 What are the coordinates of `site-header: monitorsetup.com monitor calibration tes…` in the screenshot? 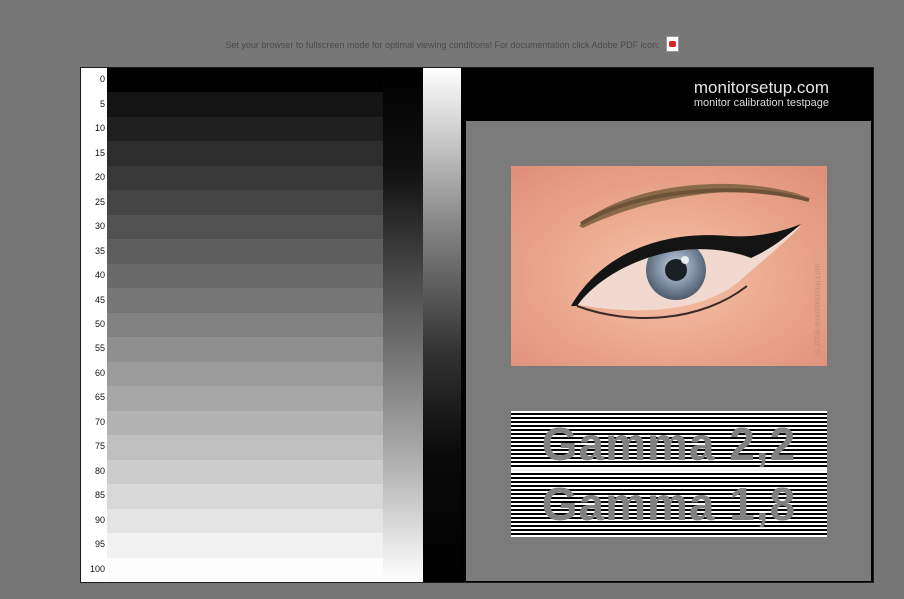 It's located at (667, 94).